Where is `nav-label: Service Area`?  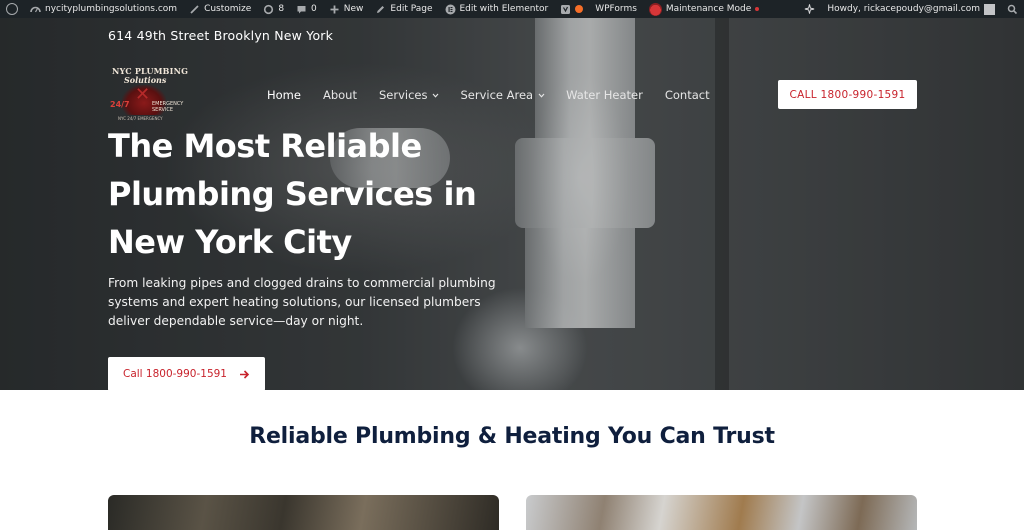 nav-label: Service Area is located at coordinates (497, 95).